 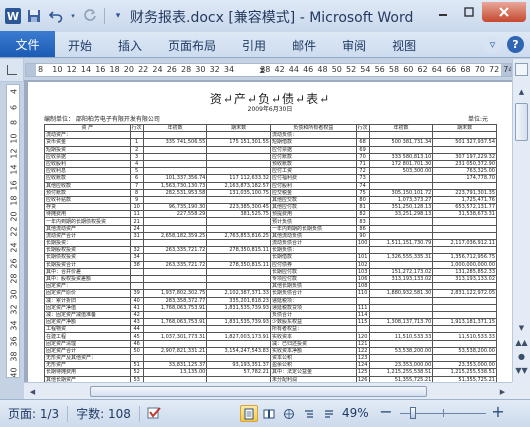 I want to click on table-cell: 68, so click(x=362, y=142).